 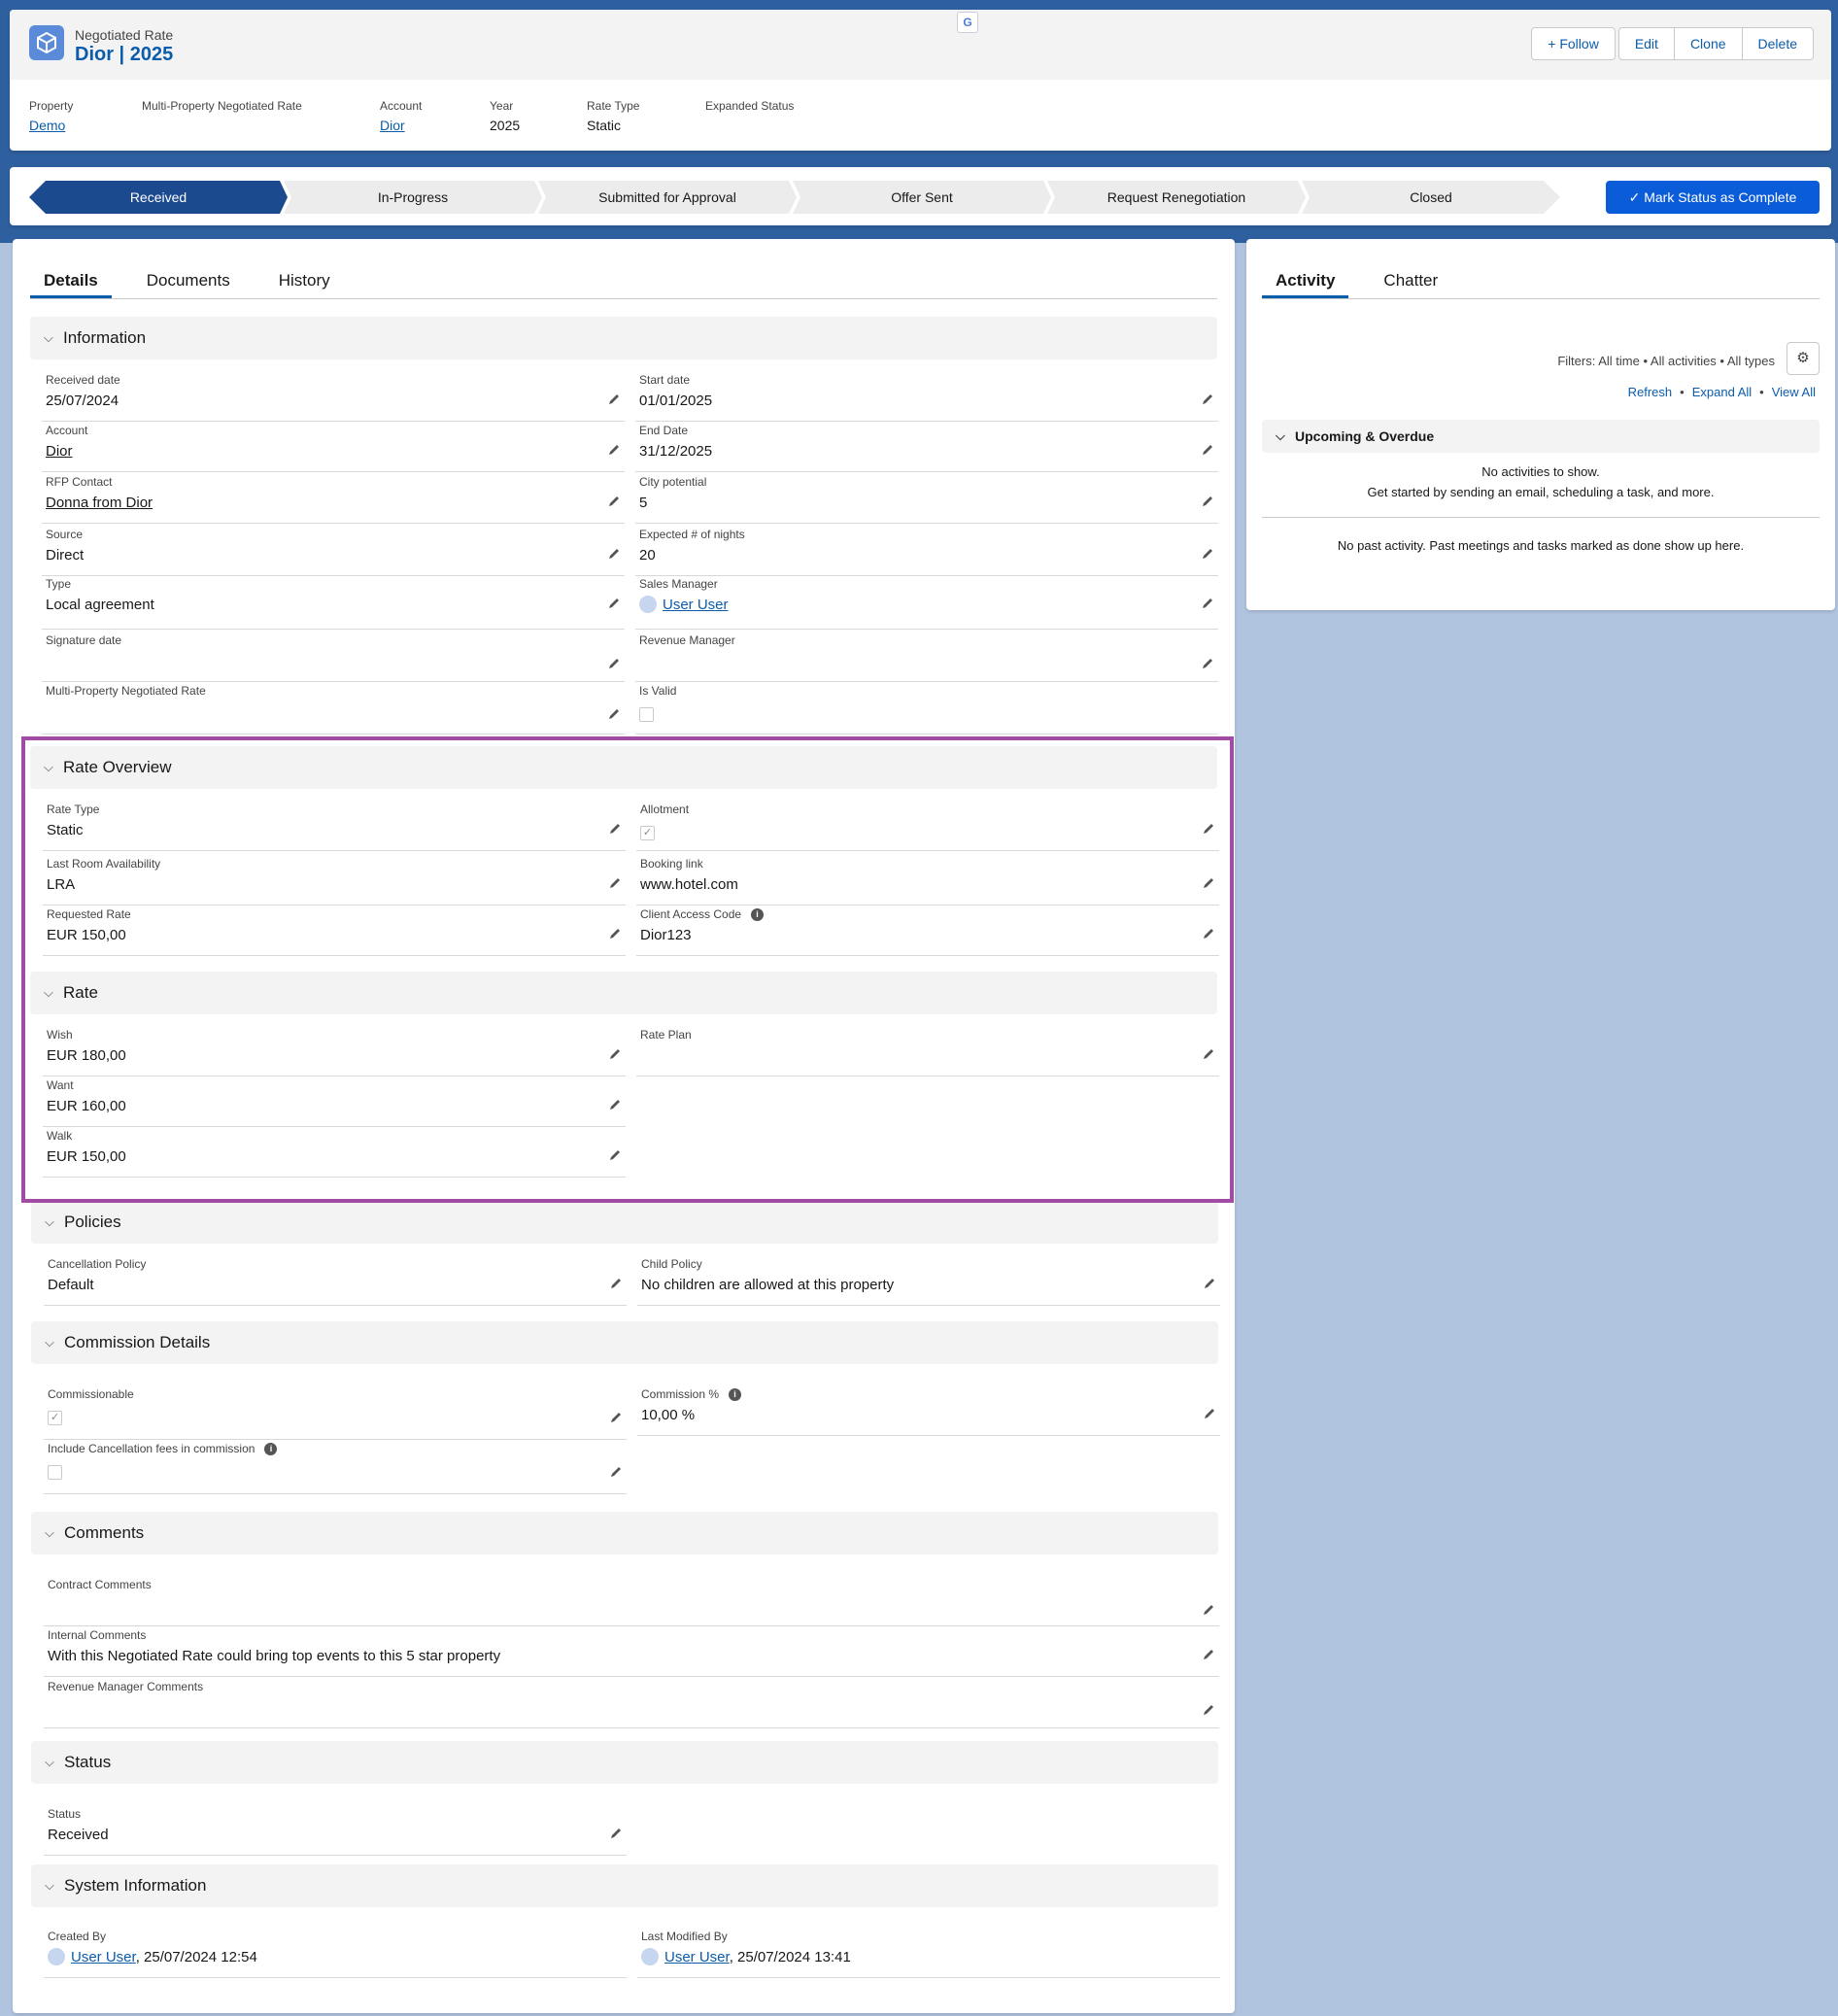 What do you see at coordinates (334, 1101) in the screenshot?
I see `field-want: Want EUR 160,00` at bounding box center [334, 1101].